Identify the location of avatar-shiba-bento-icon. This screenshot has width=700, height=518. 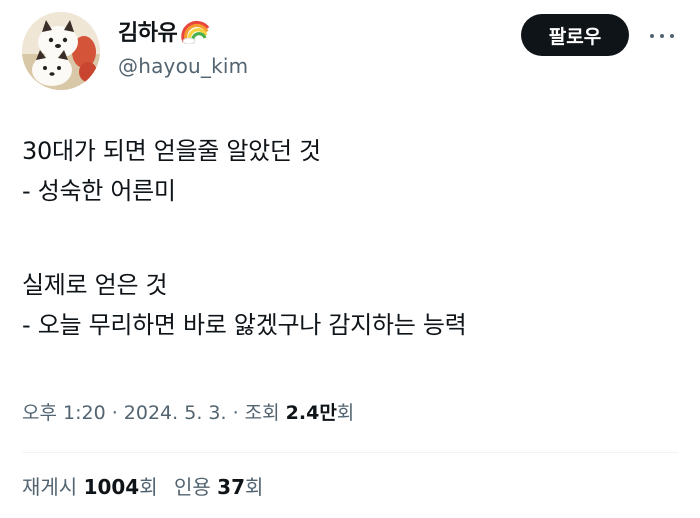
(61, 51).